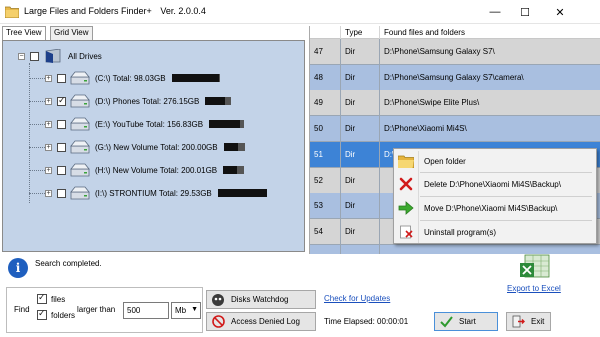  What do you see at coordinates (146, 310) in the screenshot?
I see `size-input: 500` at bounding box center [146, 310].